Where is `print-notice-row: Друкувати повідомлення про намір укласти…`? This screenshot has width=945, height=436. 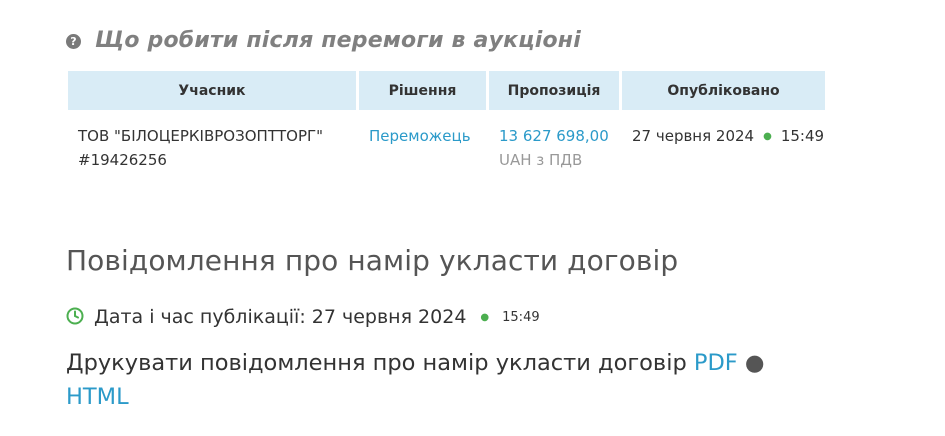
print-notice-row: Друкувати повідомлення про намір укласти… is located at coordinates (446, 380).